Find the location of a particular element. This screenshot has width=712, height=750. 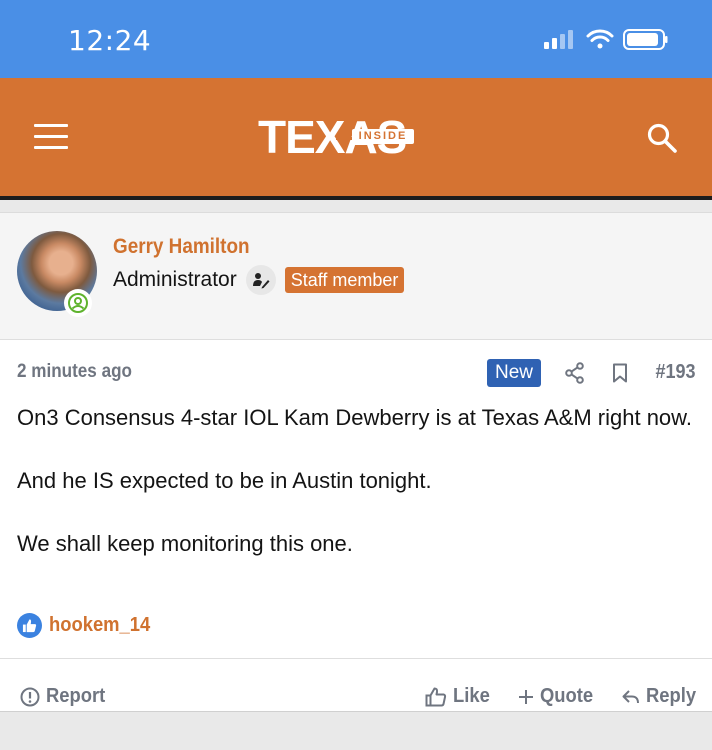

plus-icon is located at coordinates (526, 696).